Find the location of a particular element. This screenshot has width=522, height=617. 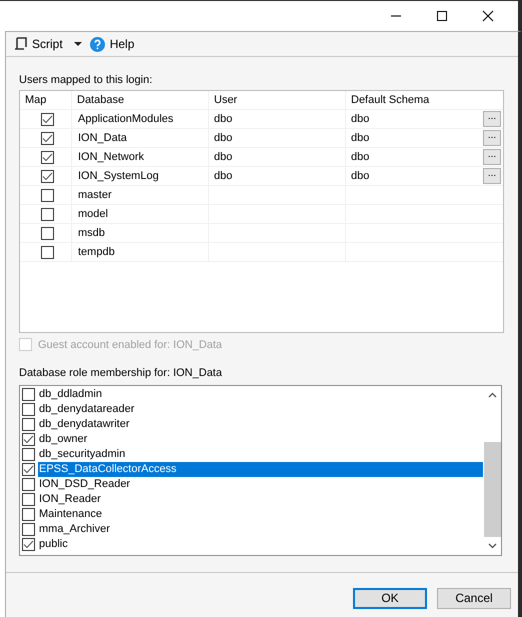

role-item: Maintenance is located at coordinates (260, 514).